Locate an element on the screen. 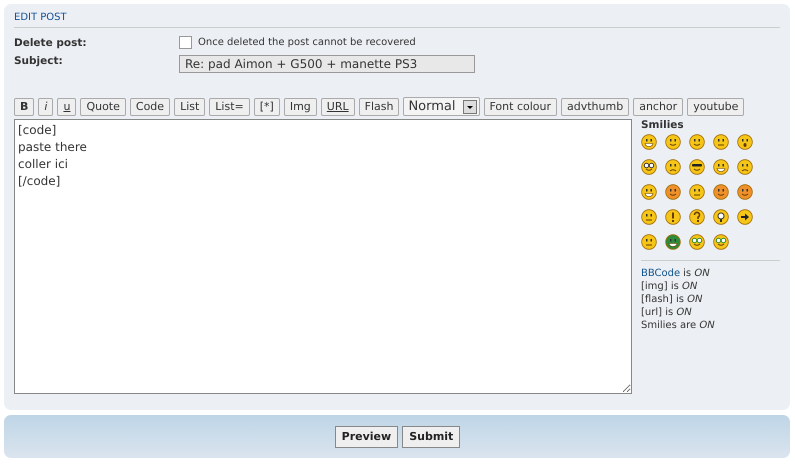 The height and width of the screenshot is (464, 795). smilies-title: Smilies is located at coordinates (663, 125).